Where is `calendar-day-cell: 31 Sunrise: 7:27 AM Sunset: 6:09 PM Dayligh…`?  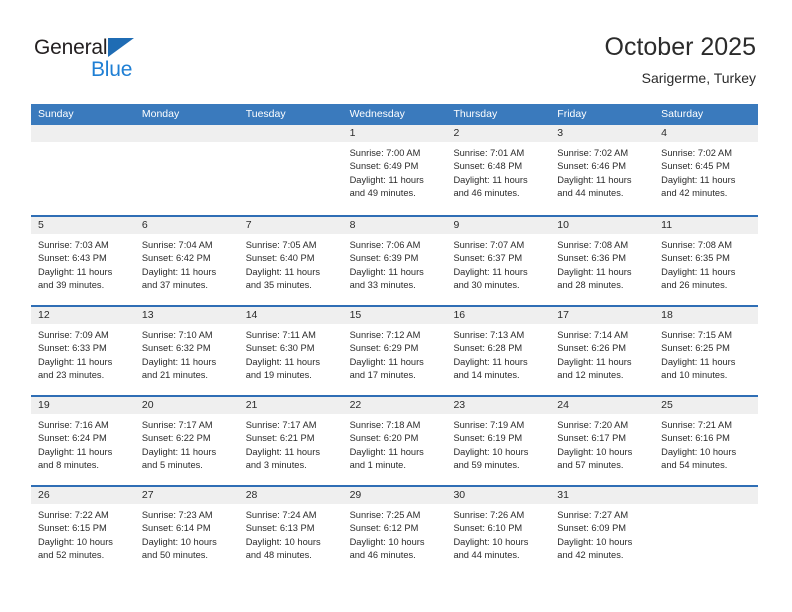 calendar-day-cell: 31 Sunrise: 7:27 AM Sunset: 6:09 PM Dayligh… is located at coordinates (602, 531).